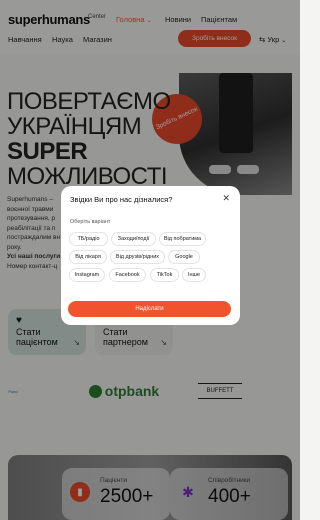 The height and width of the screenshot is (520, 320). I want to click on modal-title: Звідки Ви про нас дізналися?, so click(121, 199).